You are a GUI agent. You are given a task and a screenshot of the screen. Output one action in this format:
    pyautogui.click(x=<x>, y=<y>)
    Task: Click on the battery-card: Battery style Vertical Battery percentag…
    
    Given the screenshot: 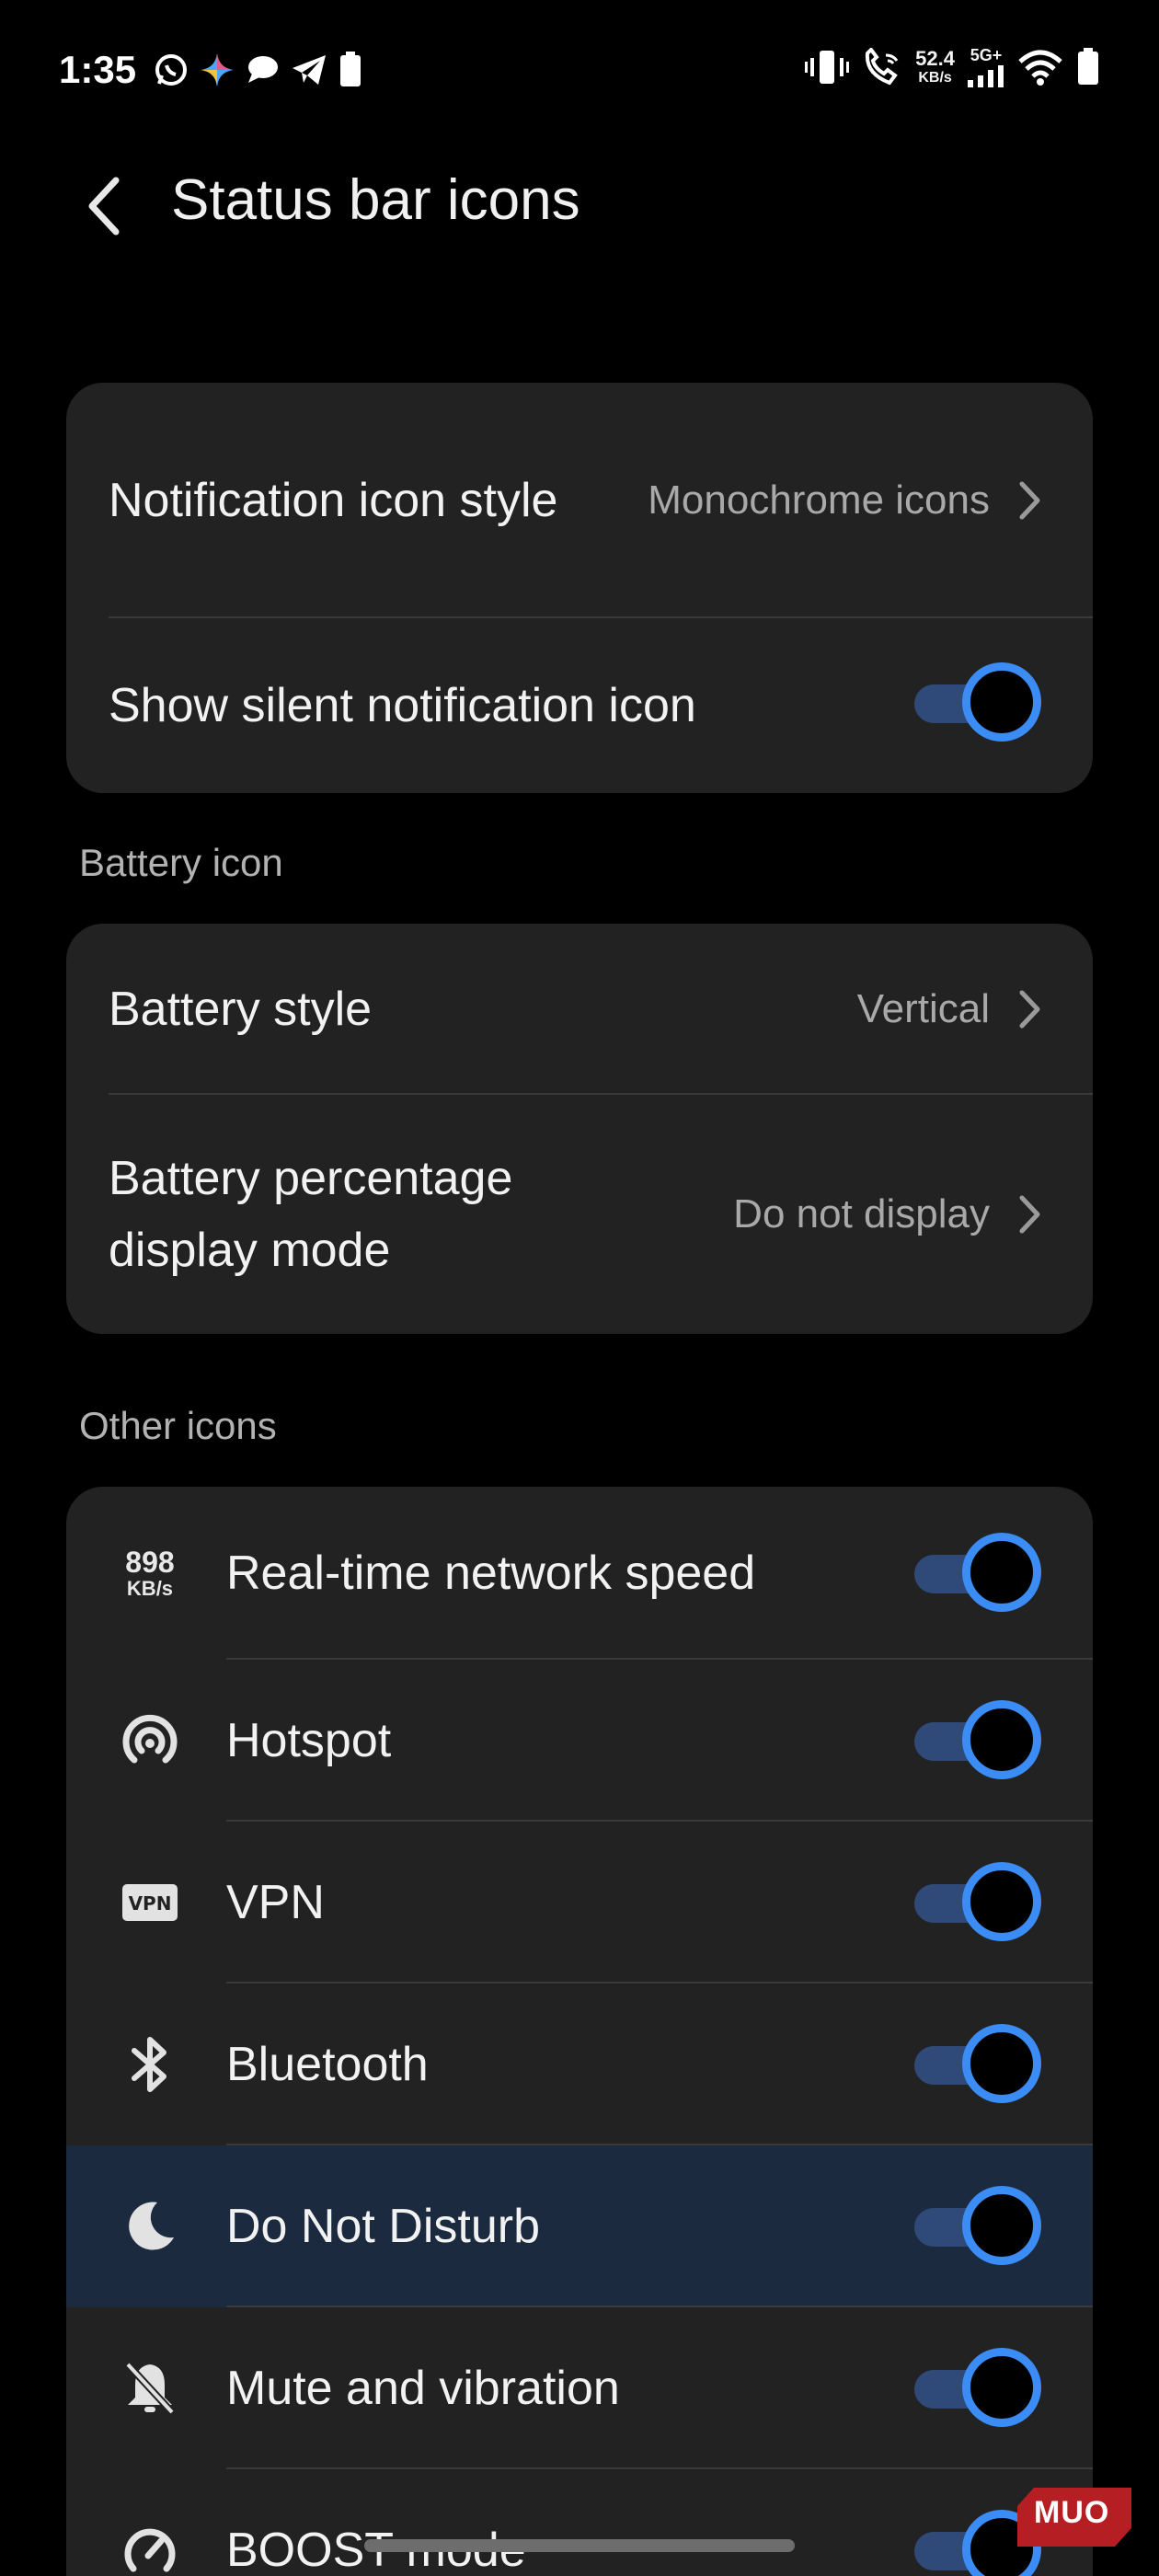 What is the action you would take?
    pyautogui.click(x=579, y=1129)
    